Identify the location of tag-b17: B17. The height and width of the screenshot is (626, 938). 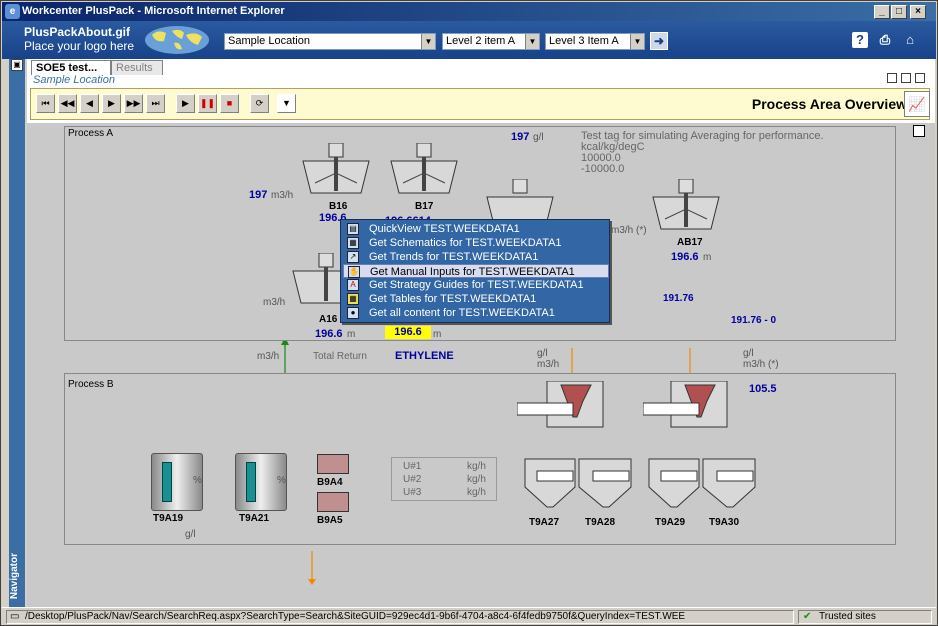
(424, 206).